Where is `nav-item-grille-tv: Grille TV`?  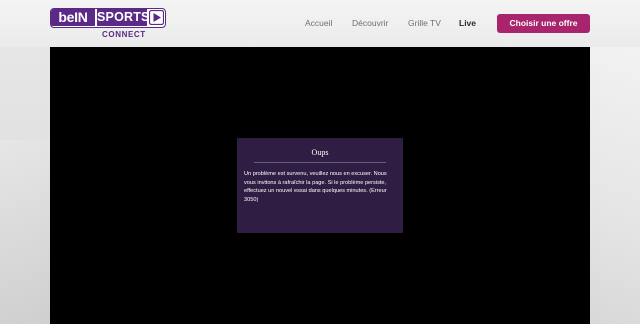
nav-item-grille-tv: Grille TV is located at coordinates (424, 23).